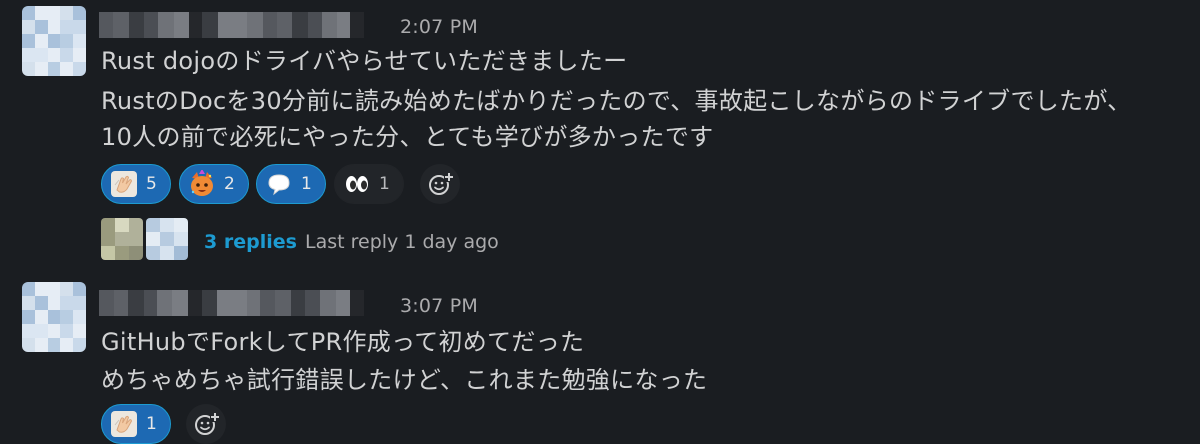  What do you see at coordinates (229, 184) in the screenshot?
I see `reaction-count: 2` at bounding box center [229, 184].